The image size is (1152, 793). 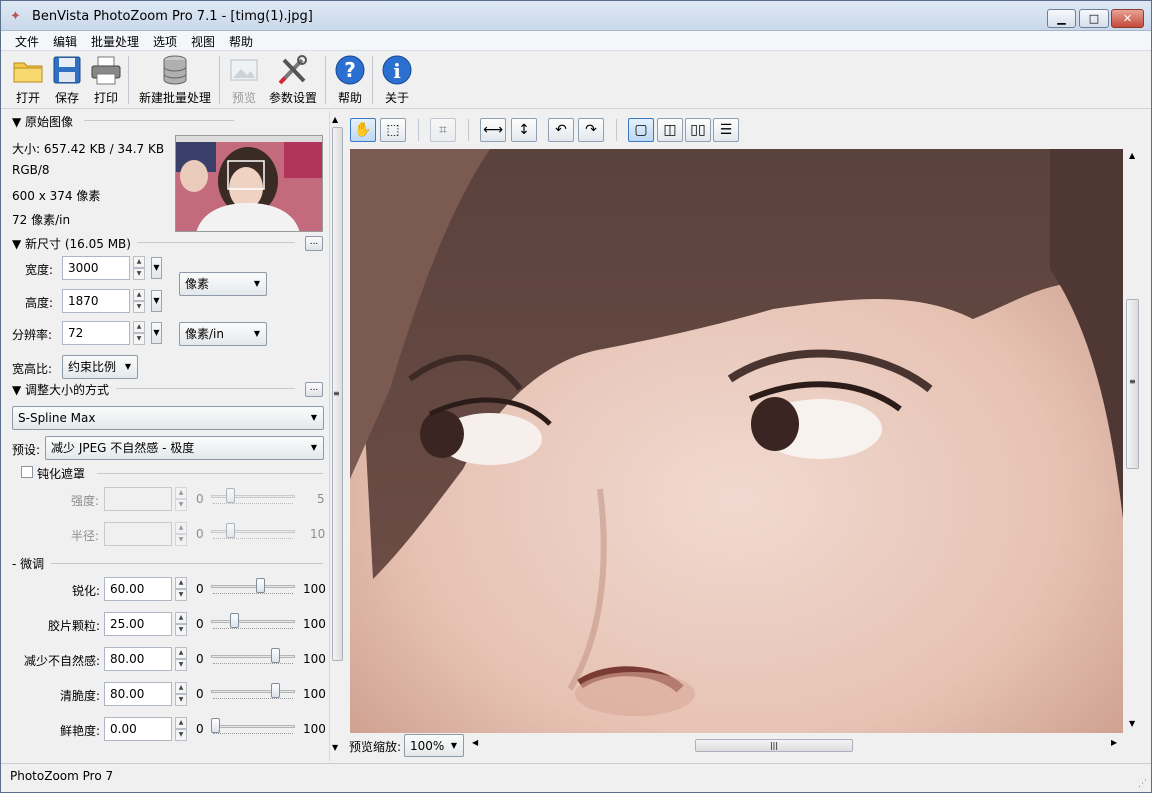 I want to click on close-button: ✕, so click(x=1127, y=18).